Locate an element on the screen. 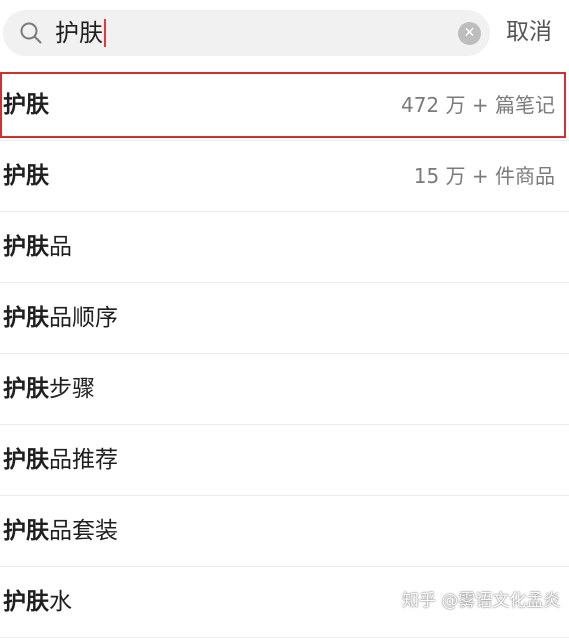  suggestion-item: 护肤品 is located at coordinates (284, 247).